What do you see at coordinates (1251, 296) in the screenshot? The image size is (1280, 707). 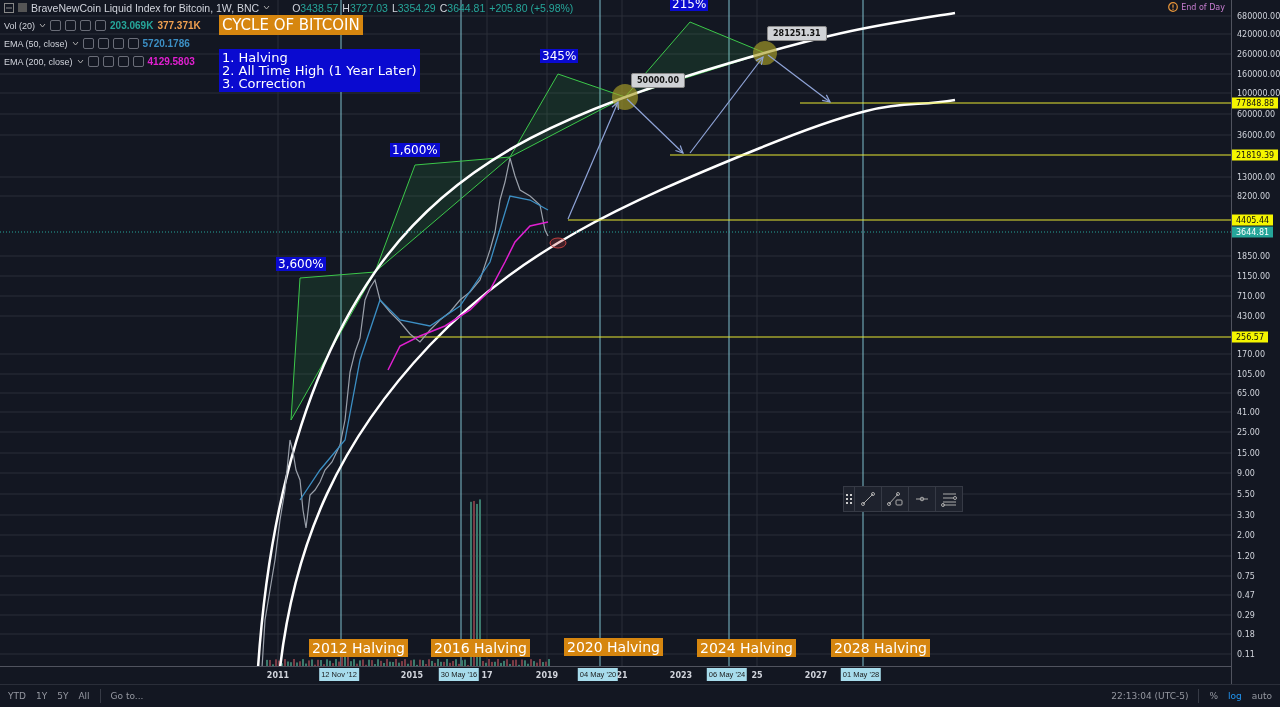 I see `price-label: 710.00` at bounding box center [1251, 296].